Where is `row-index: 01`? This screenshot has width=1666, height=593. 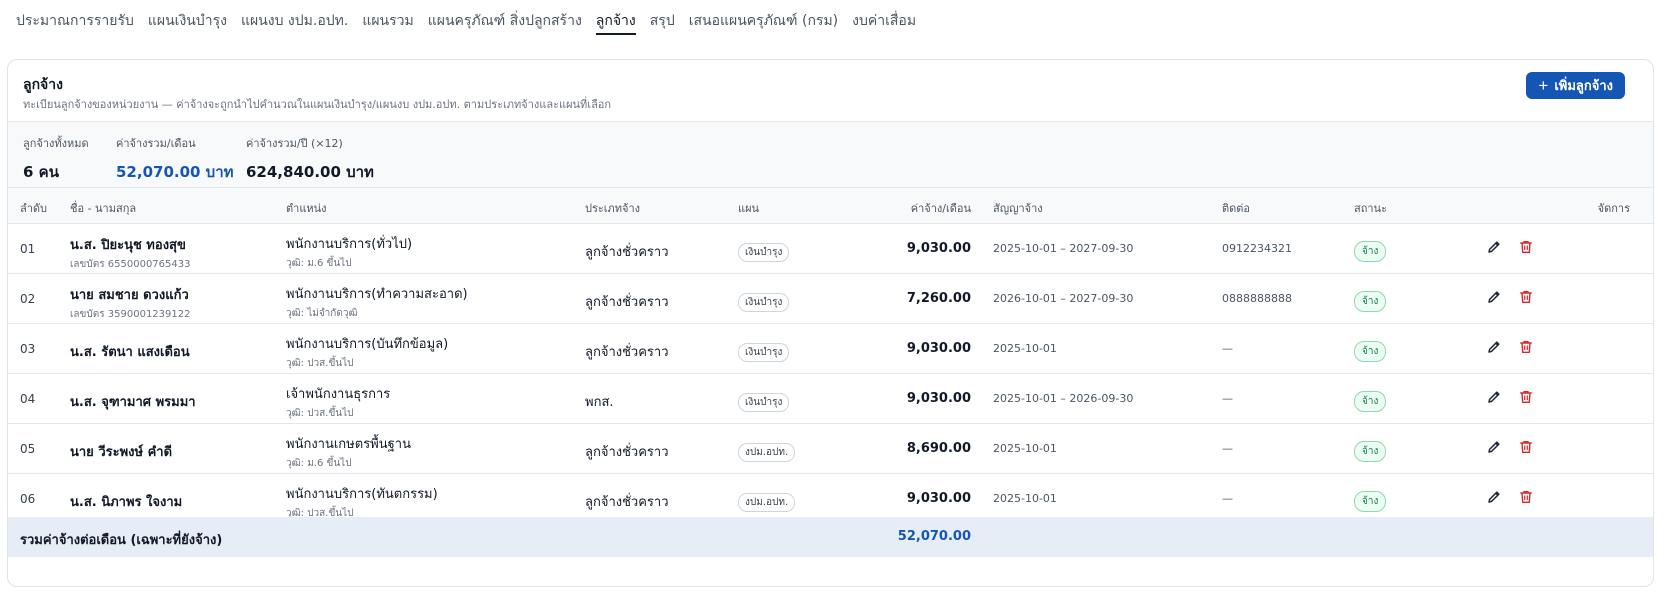
row-index: 01 is located at coordinates (28, 249).